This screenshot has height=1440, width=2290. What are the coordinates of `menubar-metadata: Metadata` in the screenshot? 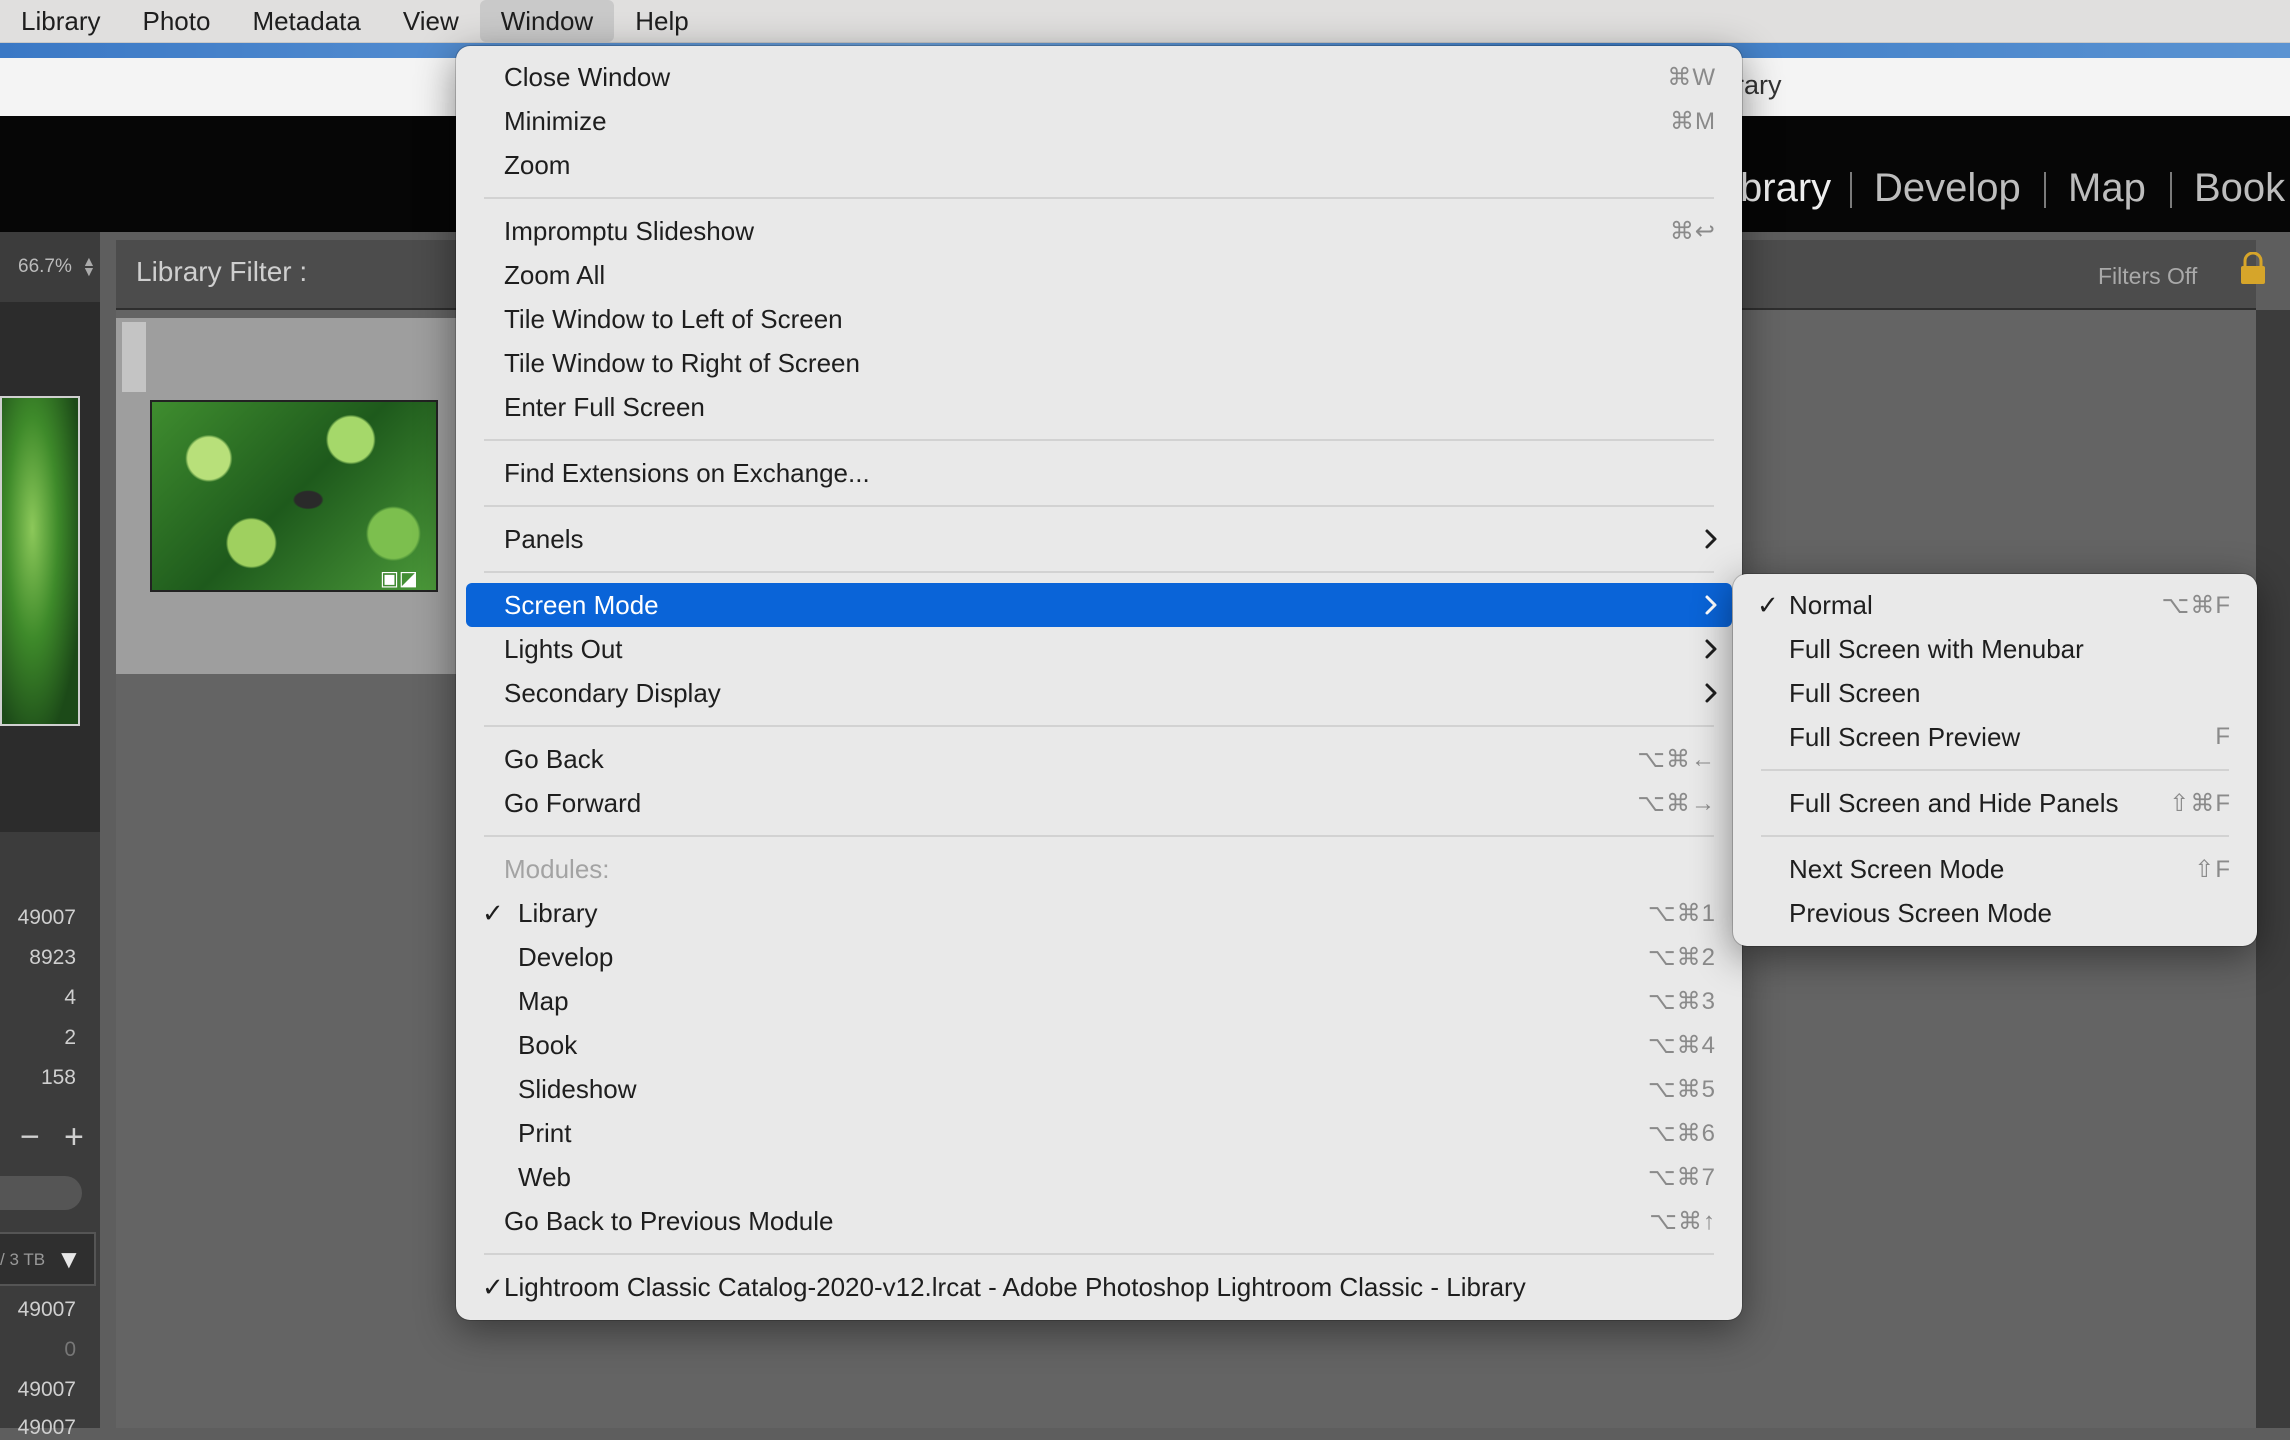 It's located at (306, 21).